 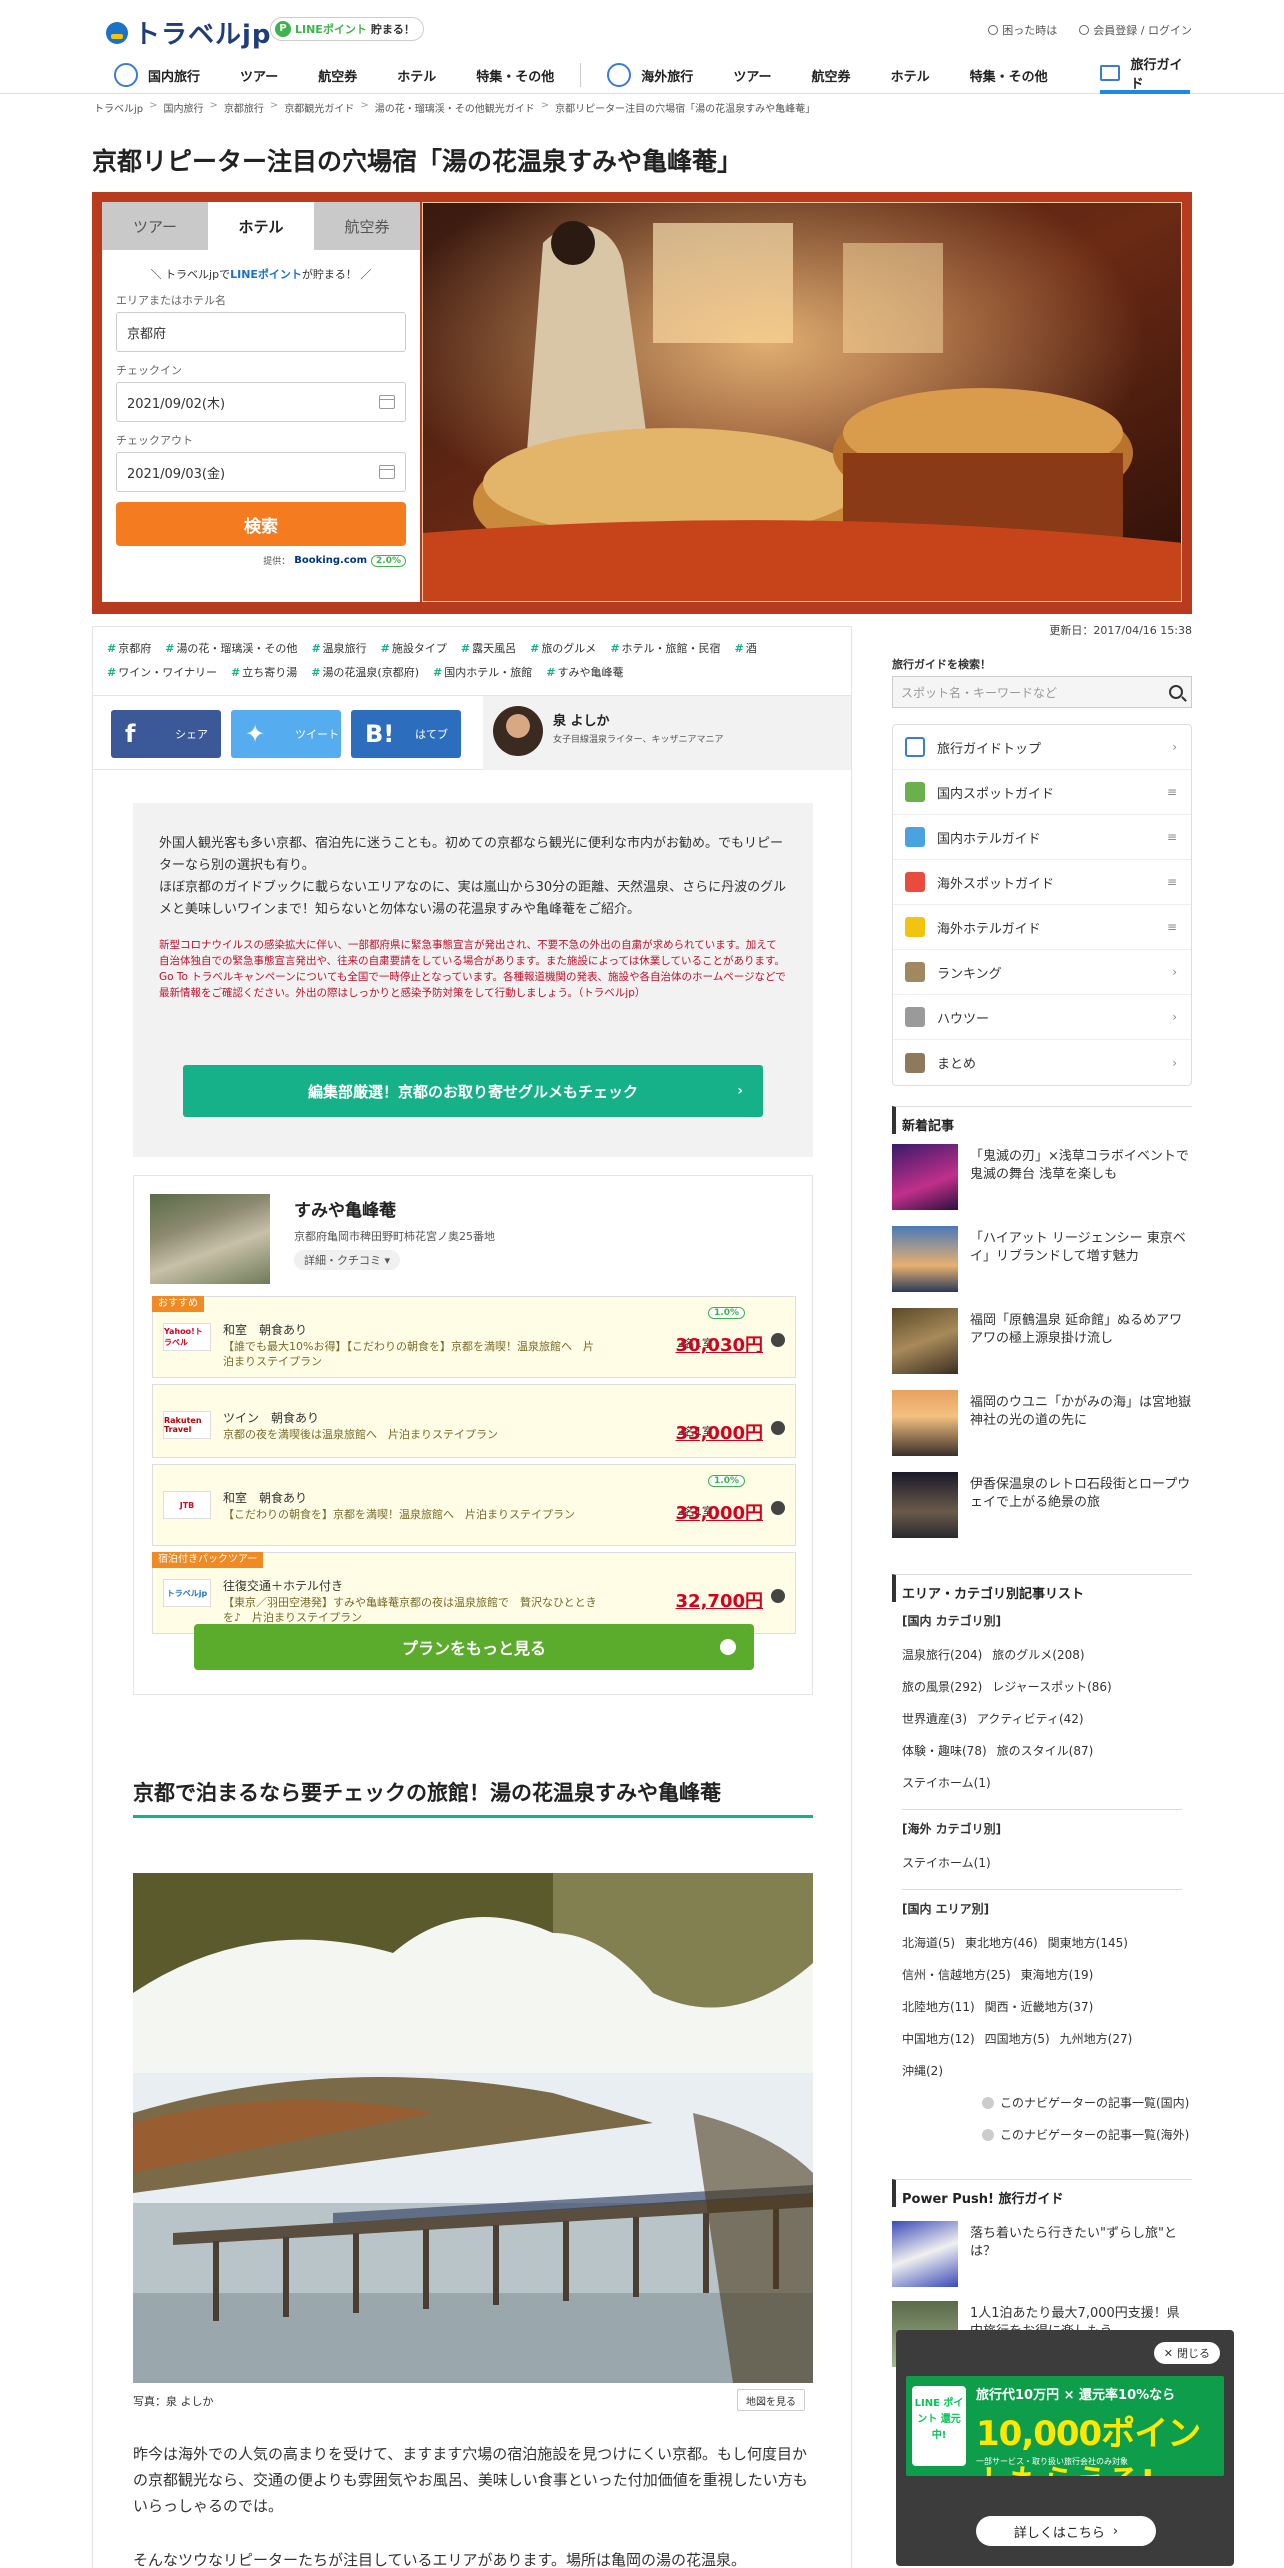 I want to click on category-link: 世界遺産(3), so click(x=934, y=1719).